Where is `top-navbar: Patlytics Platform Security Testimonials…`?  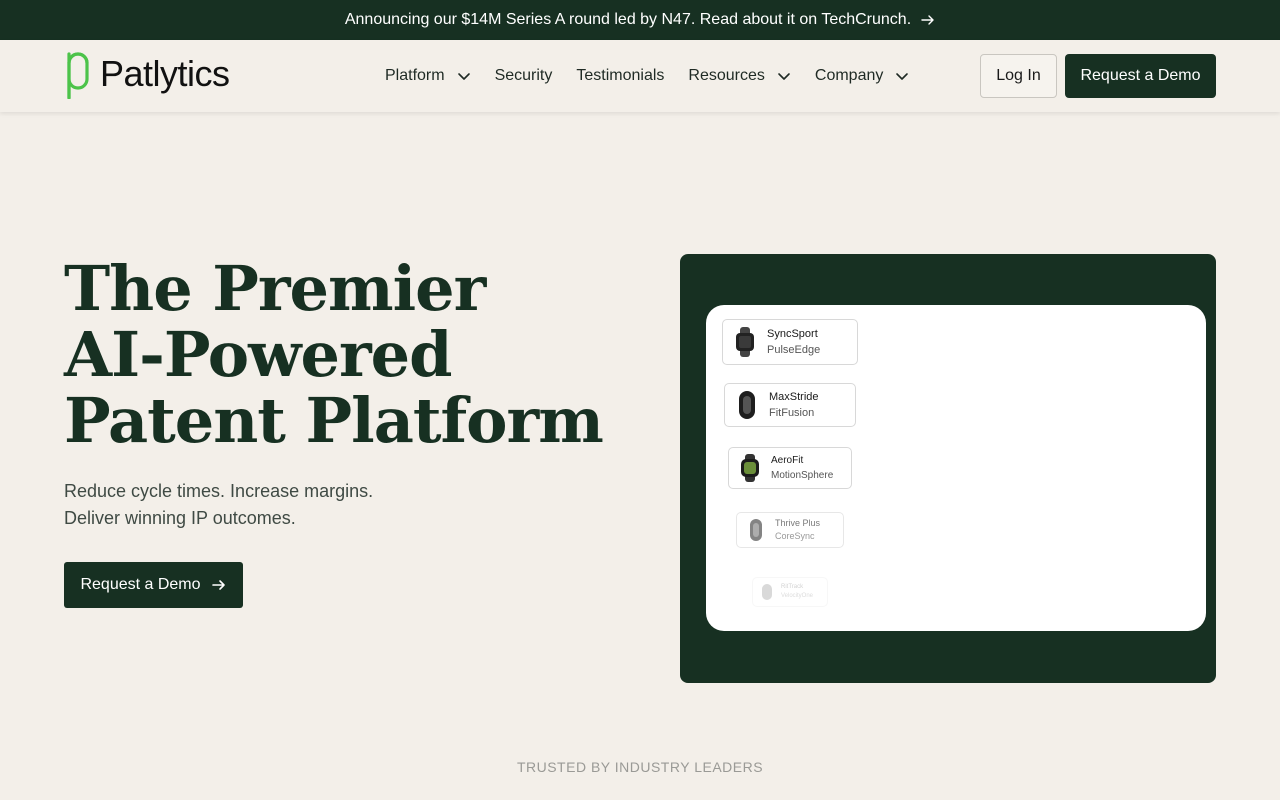 top-navbar: Patlytics Platform Security Testimonials… is located at coordinates (640, 76).